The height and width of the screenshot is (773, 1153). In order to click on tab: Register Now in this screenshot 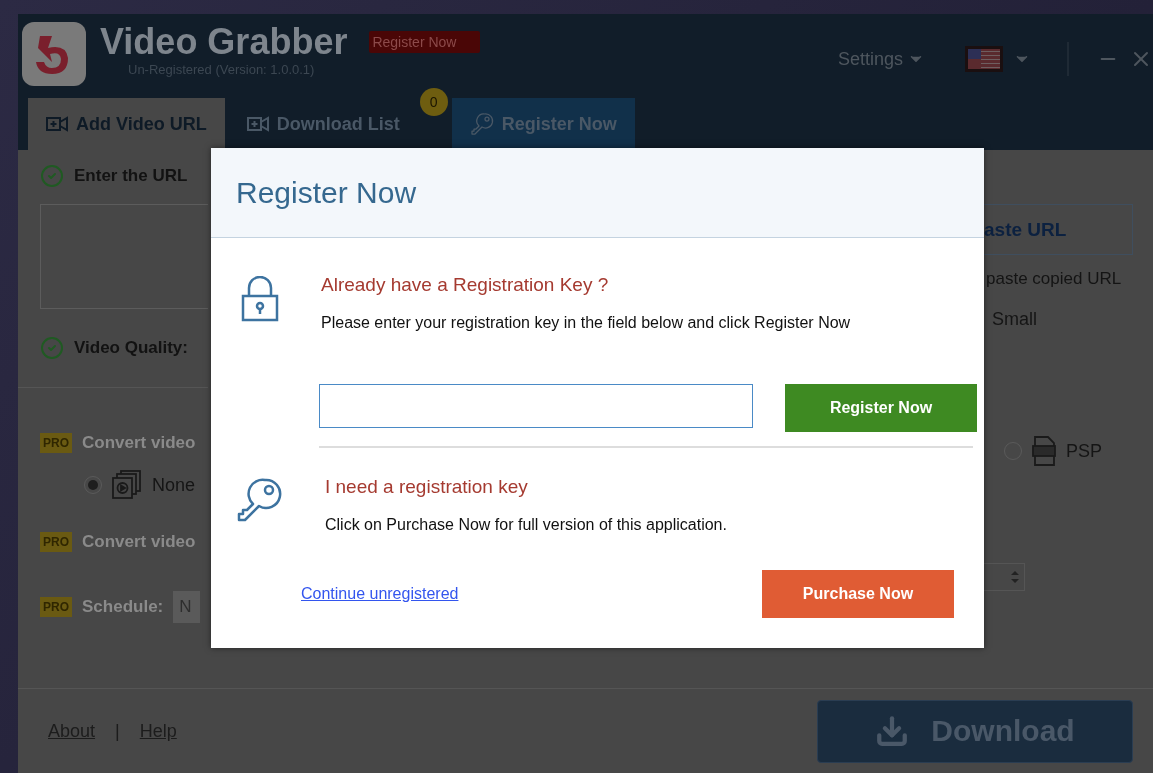, I will do `click(543, 124)`.